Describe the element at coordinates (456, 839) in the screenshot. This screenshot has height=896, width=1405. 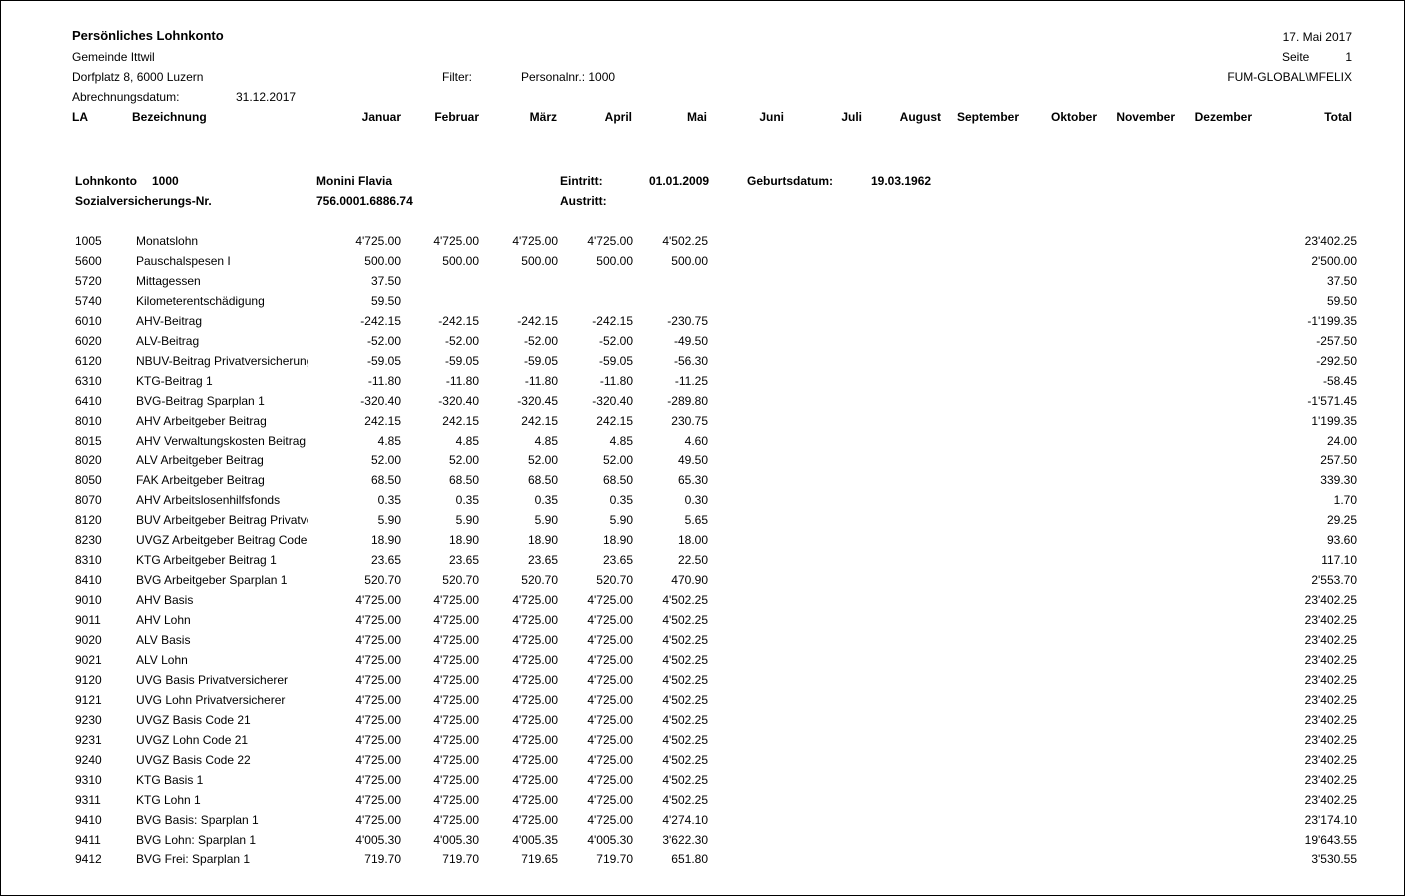
I see `row-value-februar: 4'005.30` at that location.